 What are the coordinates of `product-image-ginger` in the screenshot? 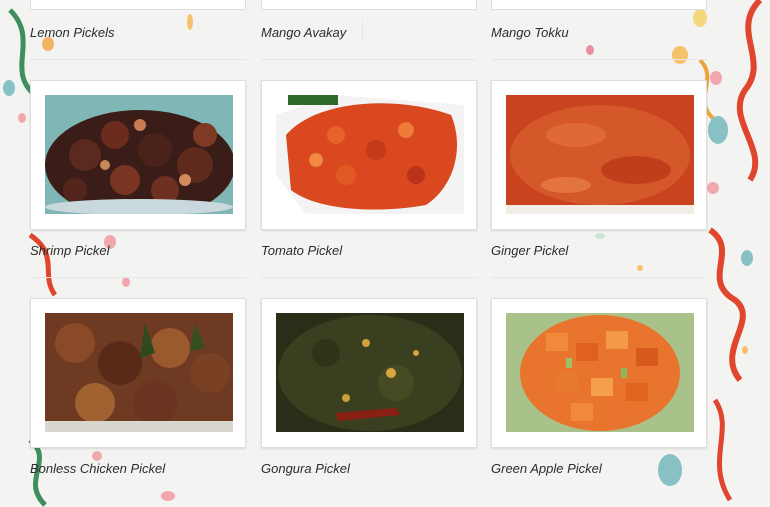 It's located at (600, 154).